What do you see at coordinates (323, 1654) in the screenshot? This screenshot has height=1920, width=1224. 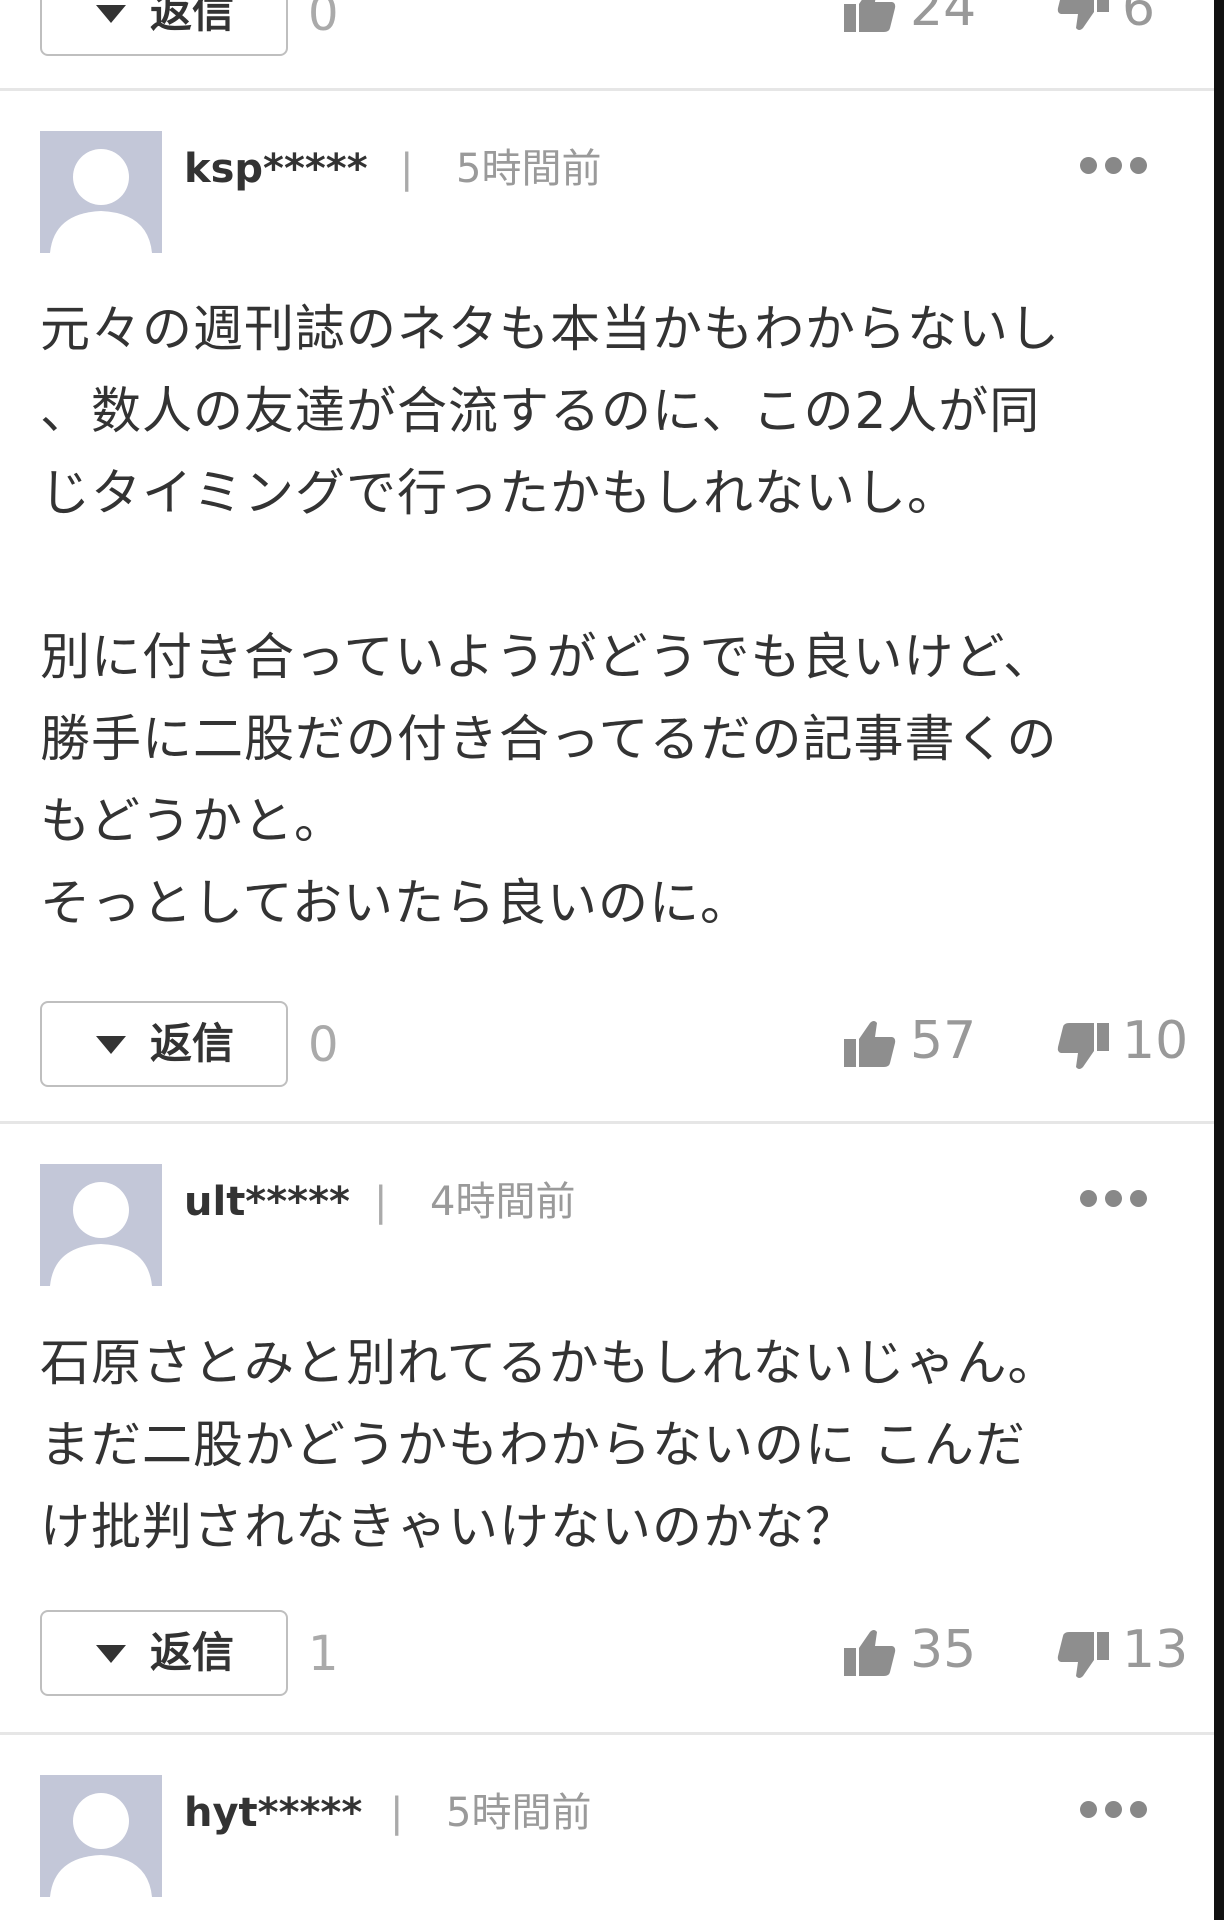 I see `reply-count: 1` at bounding box center [323, 1654].